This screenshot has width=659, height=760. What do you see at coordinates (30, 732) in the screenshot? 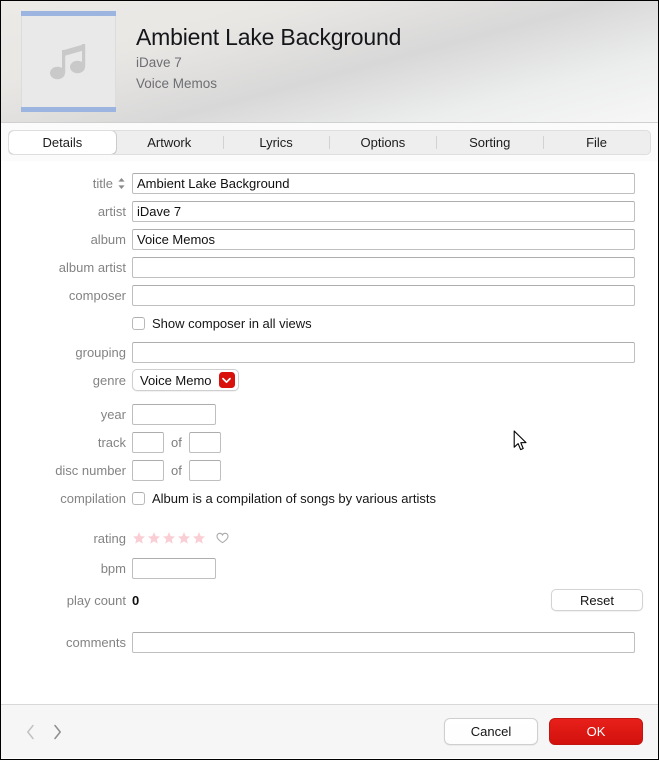
I see `chevron-left-icon` at bounding box center [30, 732].